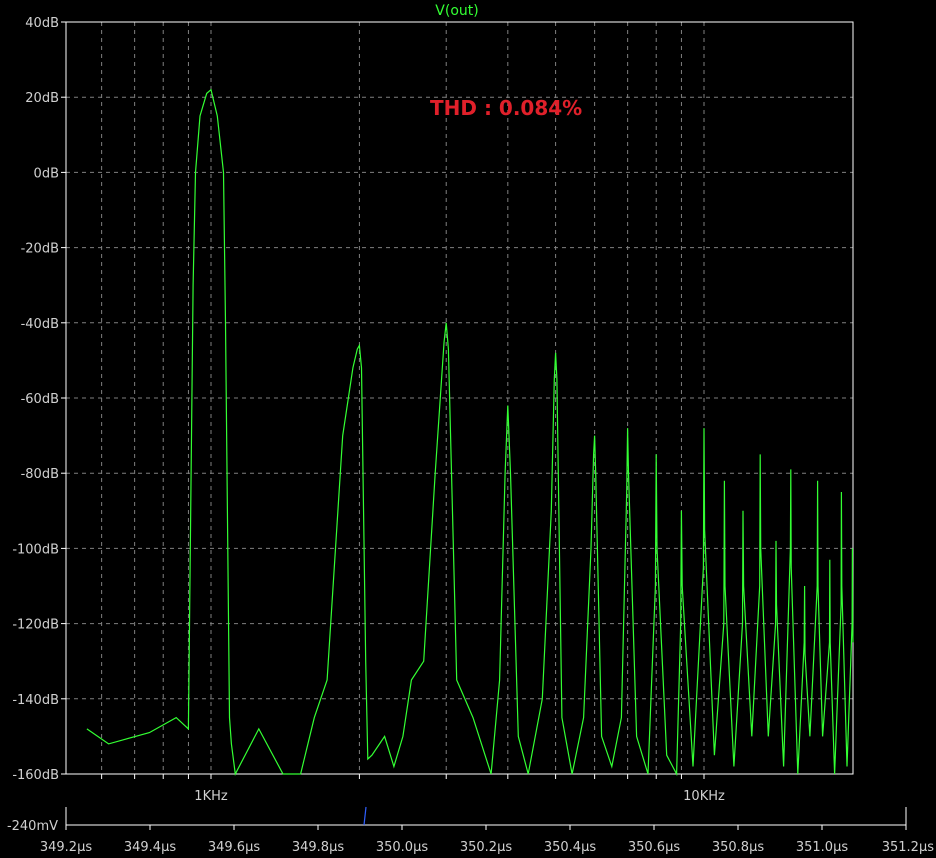 Image resolution: width=936 pixels, height=858 pixels. Describe the element at coordinates (486, 847) in the screenshot. I see `time-tick-label: 350.2µs` at that location.